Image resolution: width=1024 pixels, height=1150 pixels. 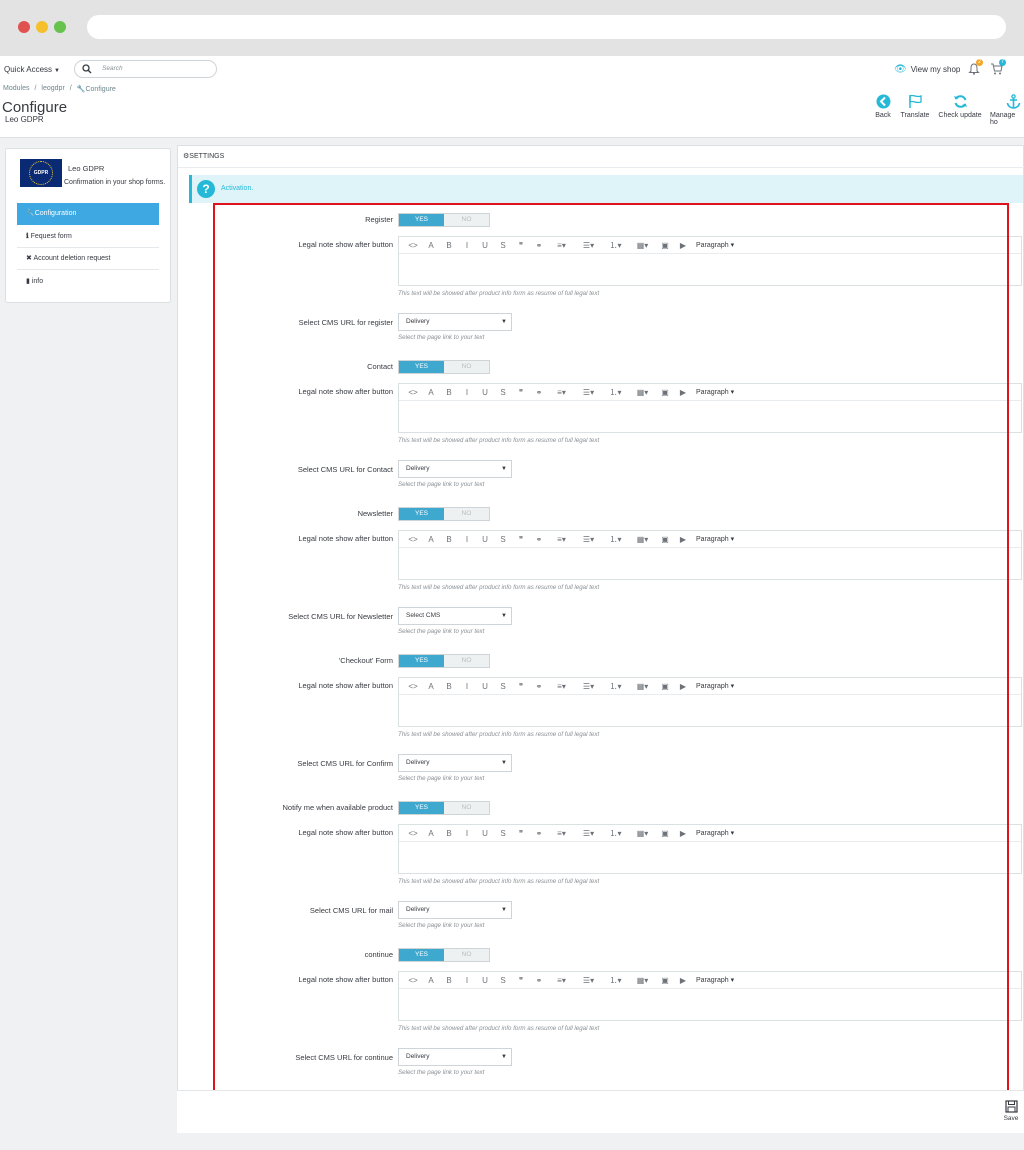 What do you see at coordinates (1011, 1118) in the screenshot?
I see `save-label: Save` at bounding box center [1011, 1118].